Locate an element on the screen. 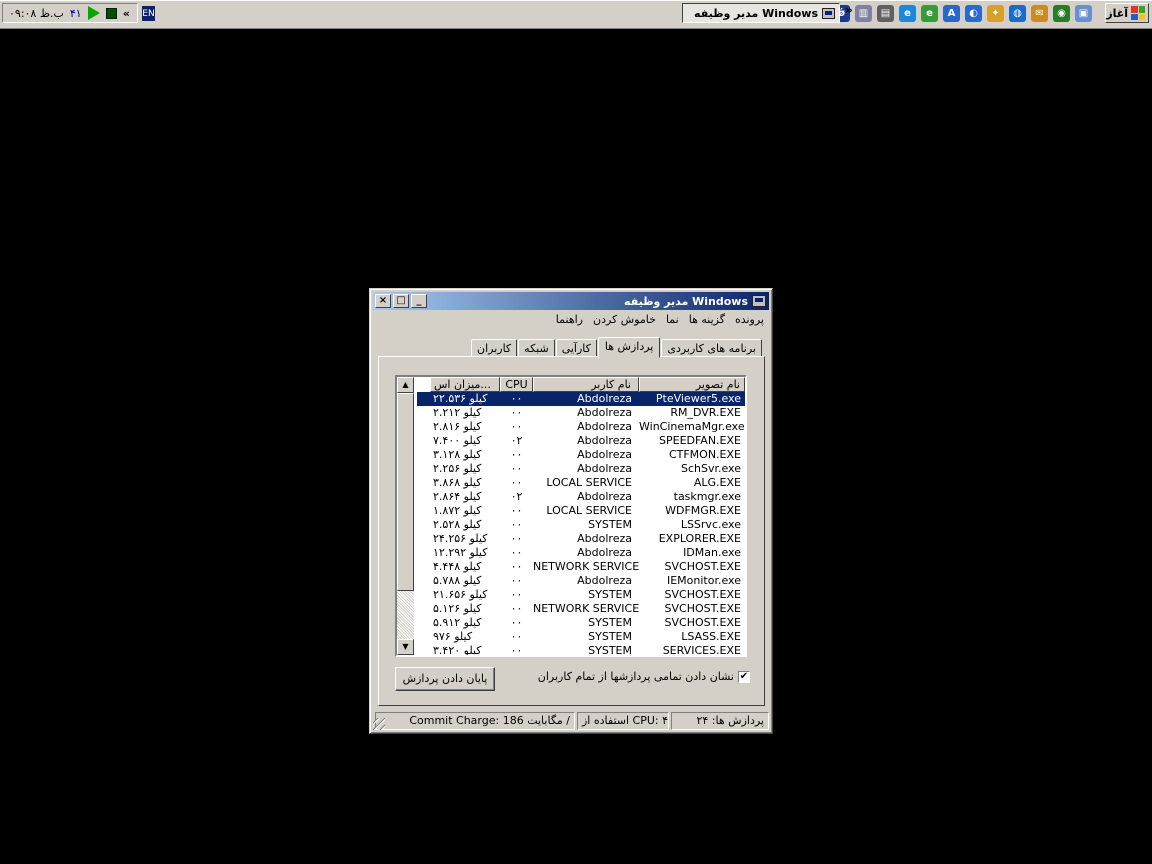 This screenshot has height=864, width=1152. network-icon: ◉ is located at coordinates (1061, 13).